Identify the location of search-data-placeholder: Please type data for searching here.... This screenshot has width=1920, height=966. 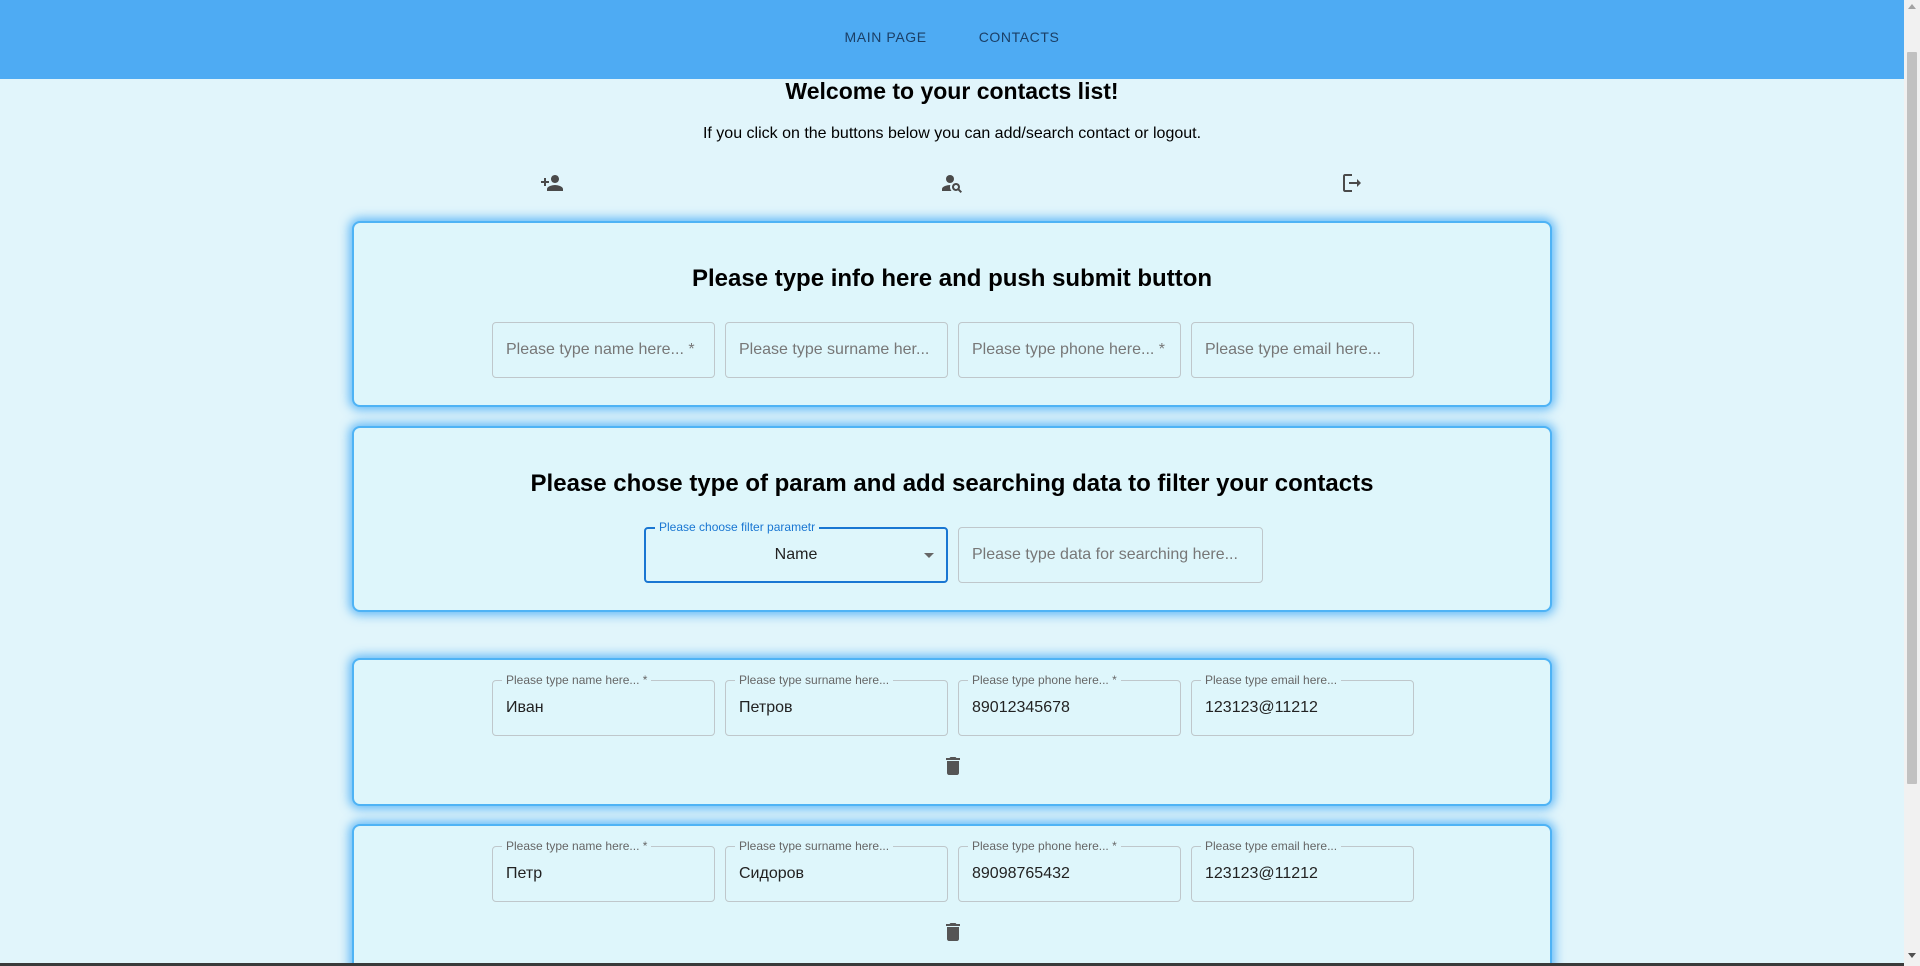
(1105, 554).